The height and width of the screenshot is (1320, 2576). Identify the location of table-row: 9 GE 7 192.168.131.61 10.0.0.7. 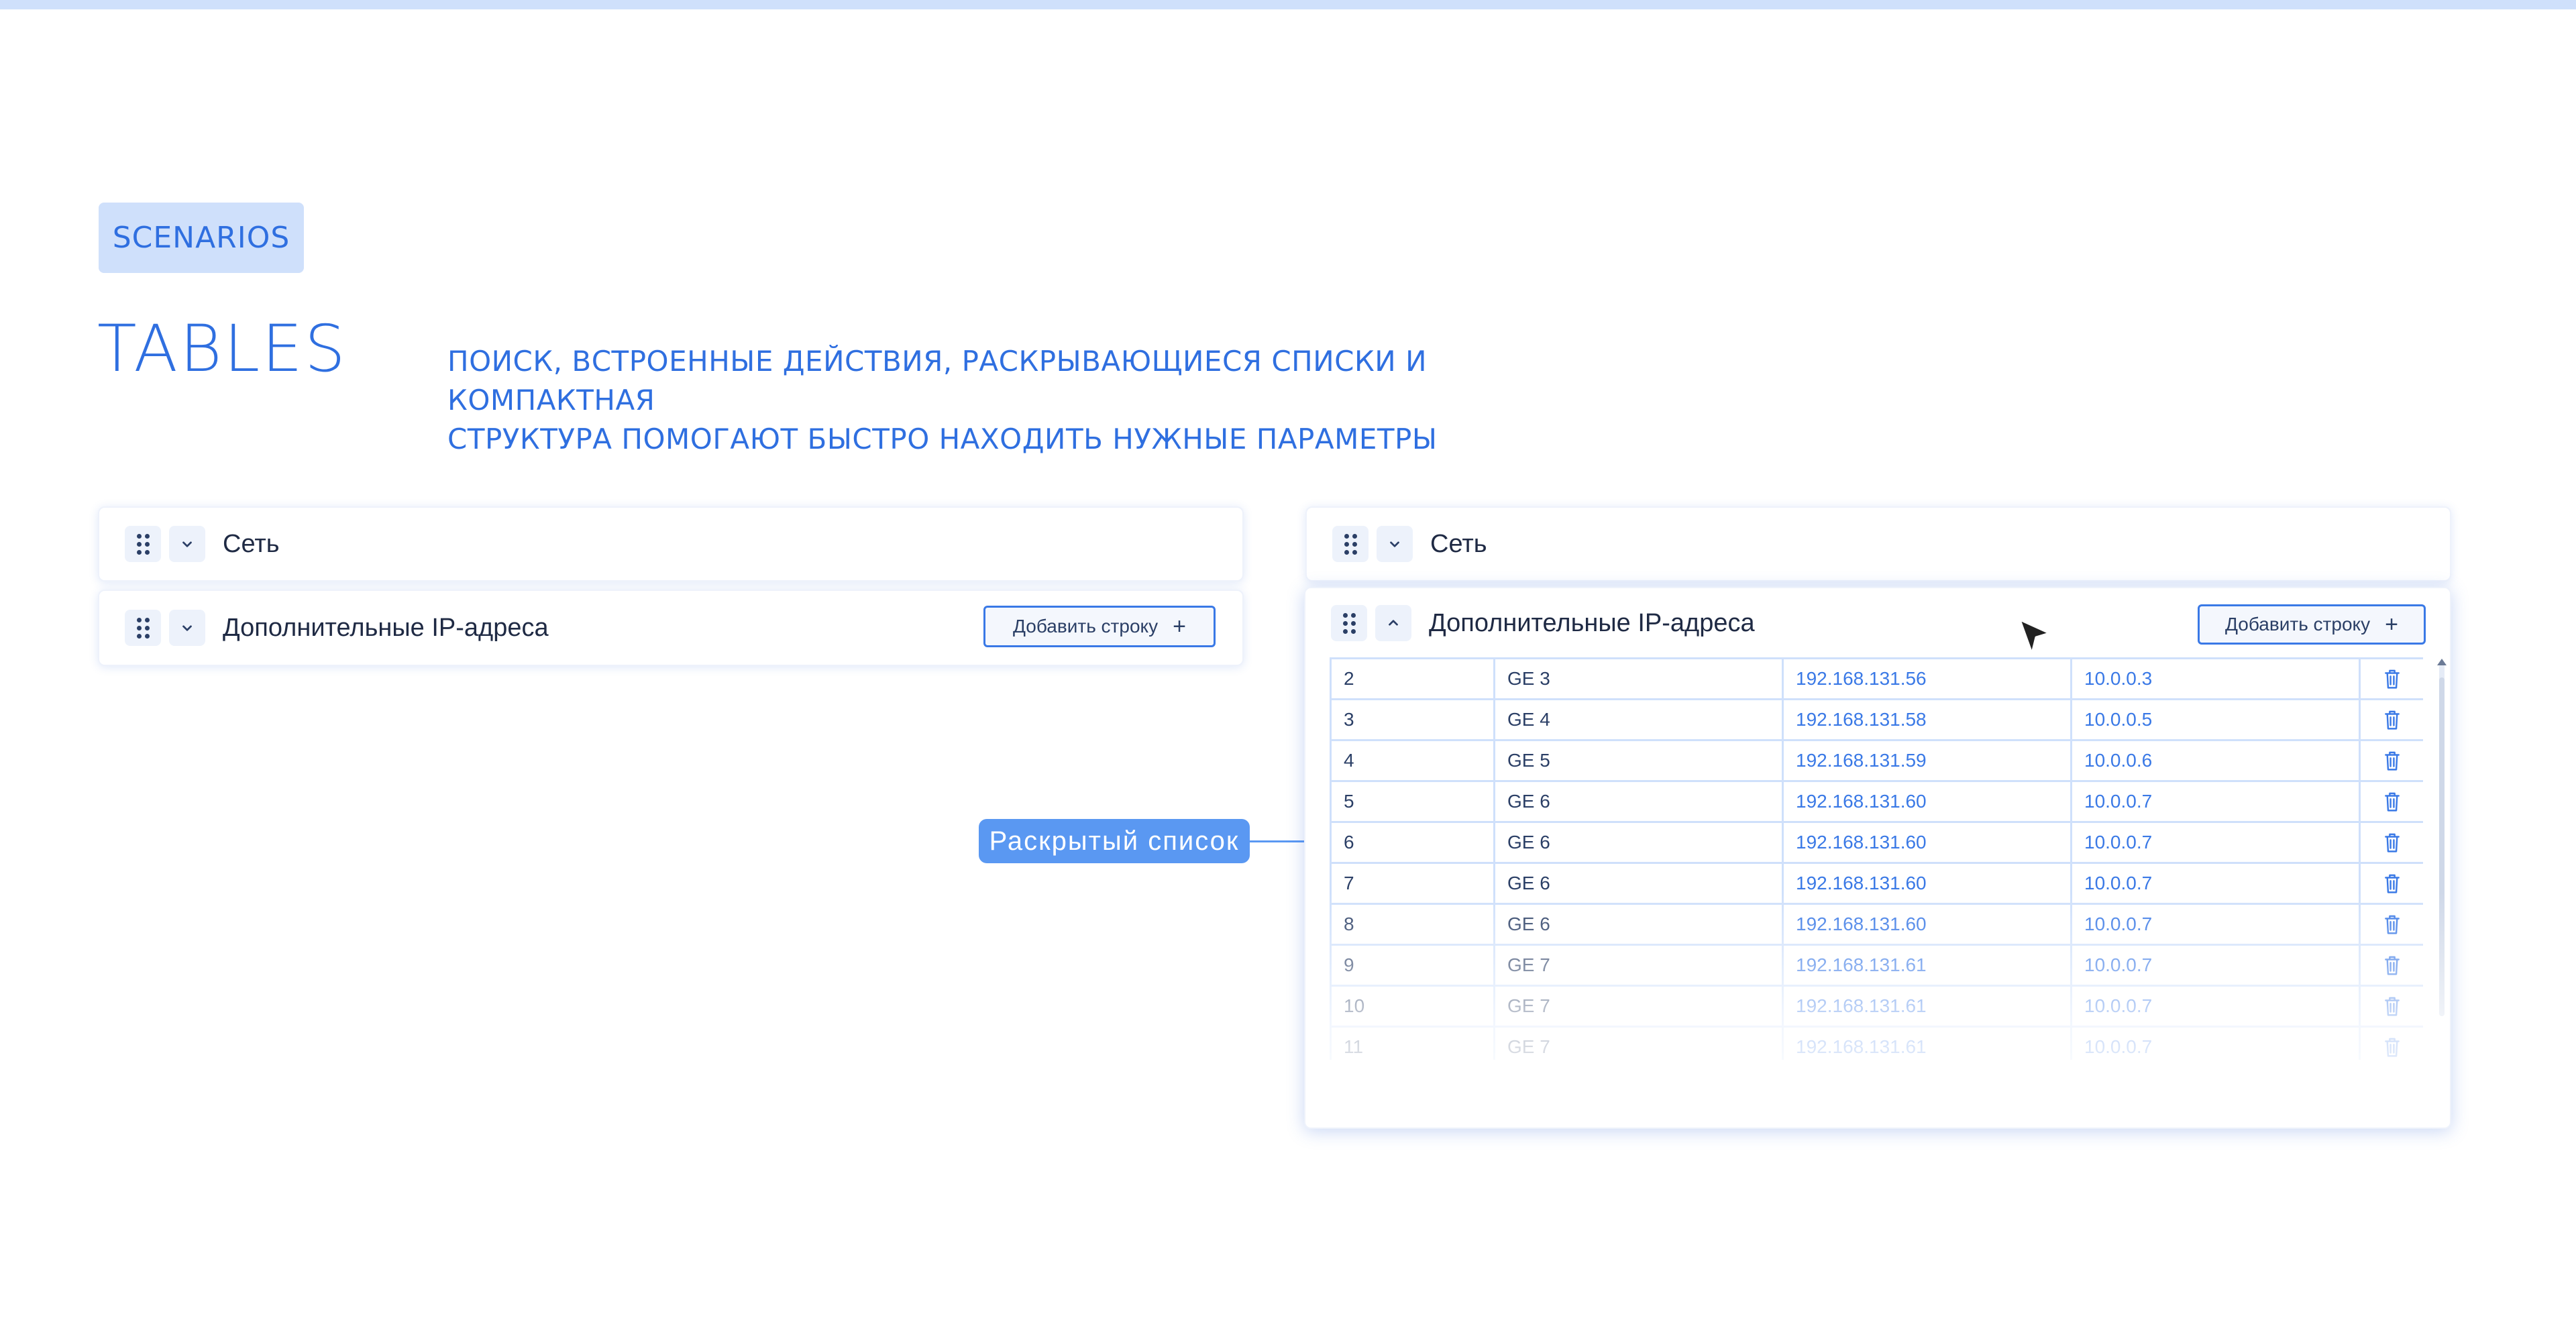
(1876, 966).